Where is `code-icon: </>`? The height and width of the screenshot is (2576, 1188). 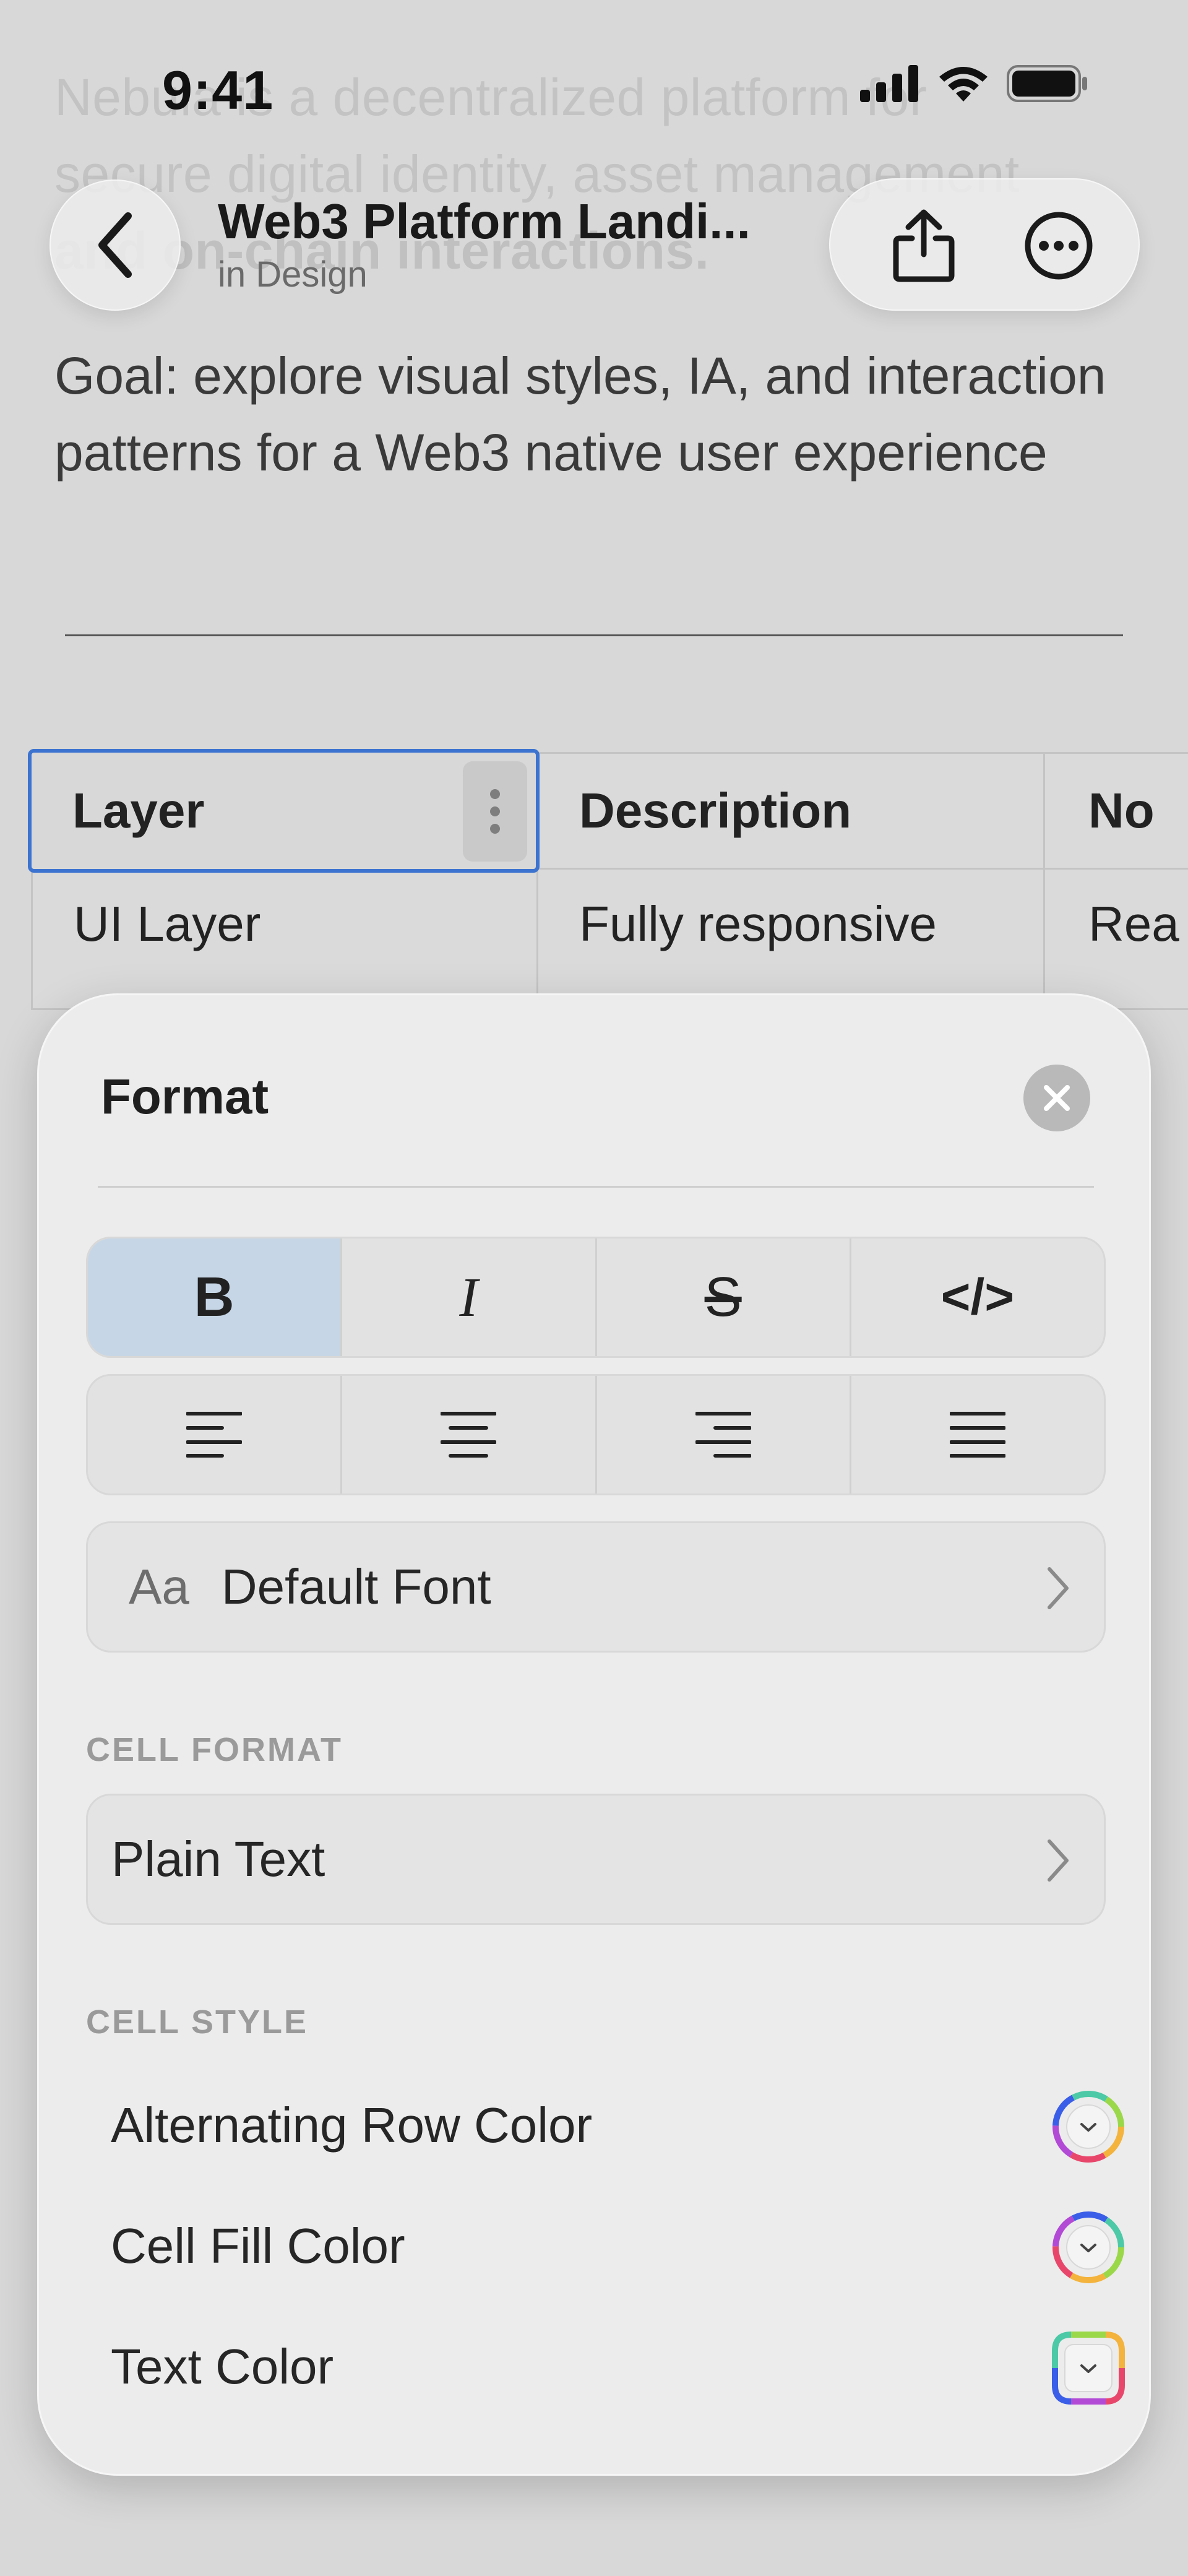
code-icon: </> is located at coordinates (977, 1297).